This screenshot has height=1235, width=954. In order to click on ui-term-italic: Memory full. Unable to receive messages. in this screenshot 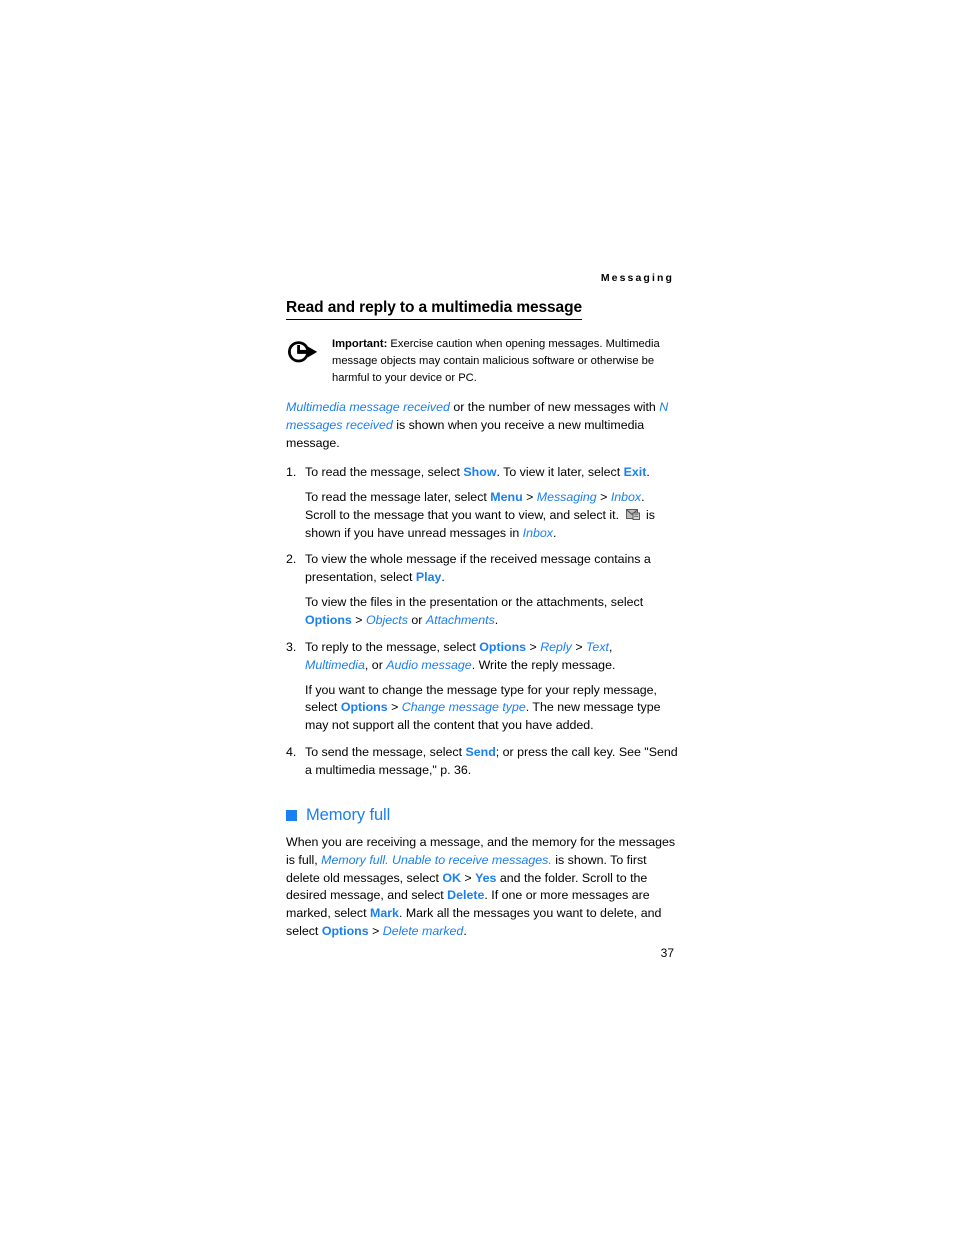, I will do `click(436, 859)`.